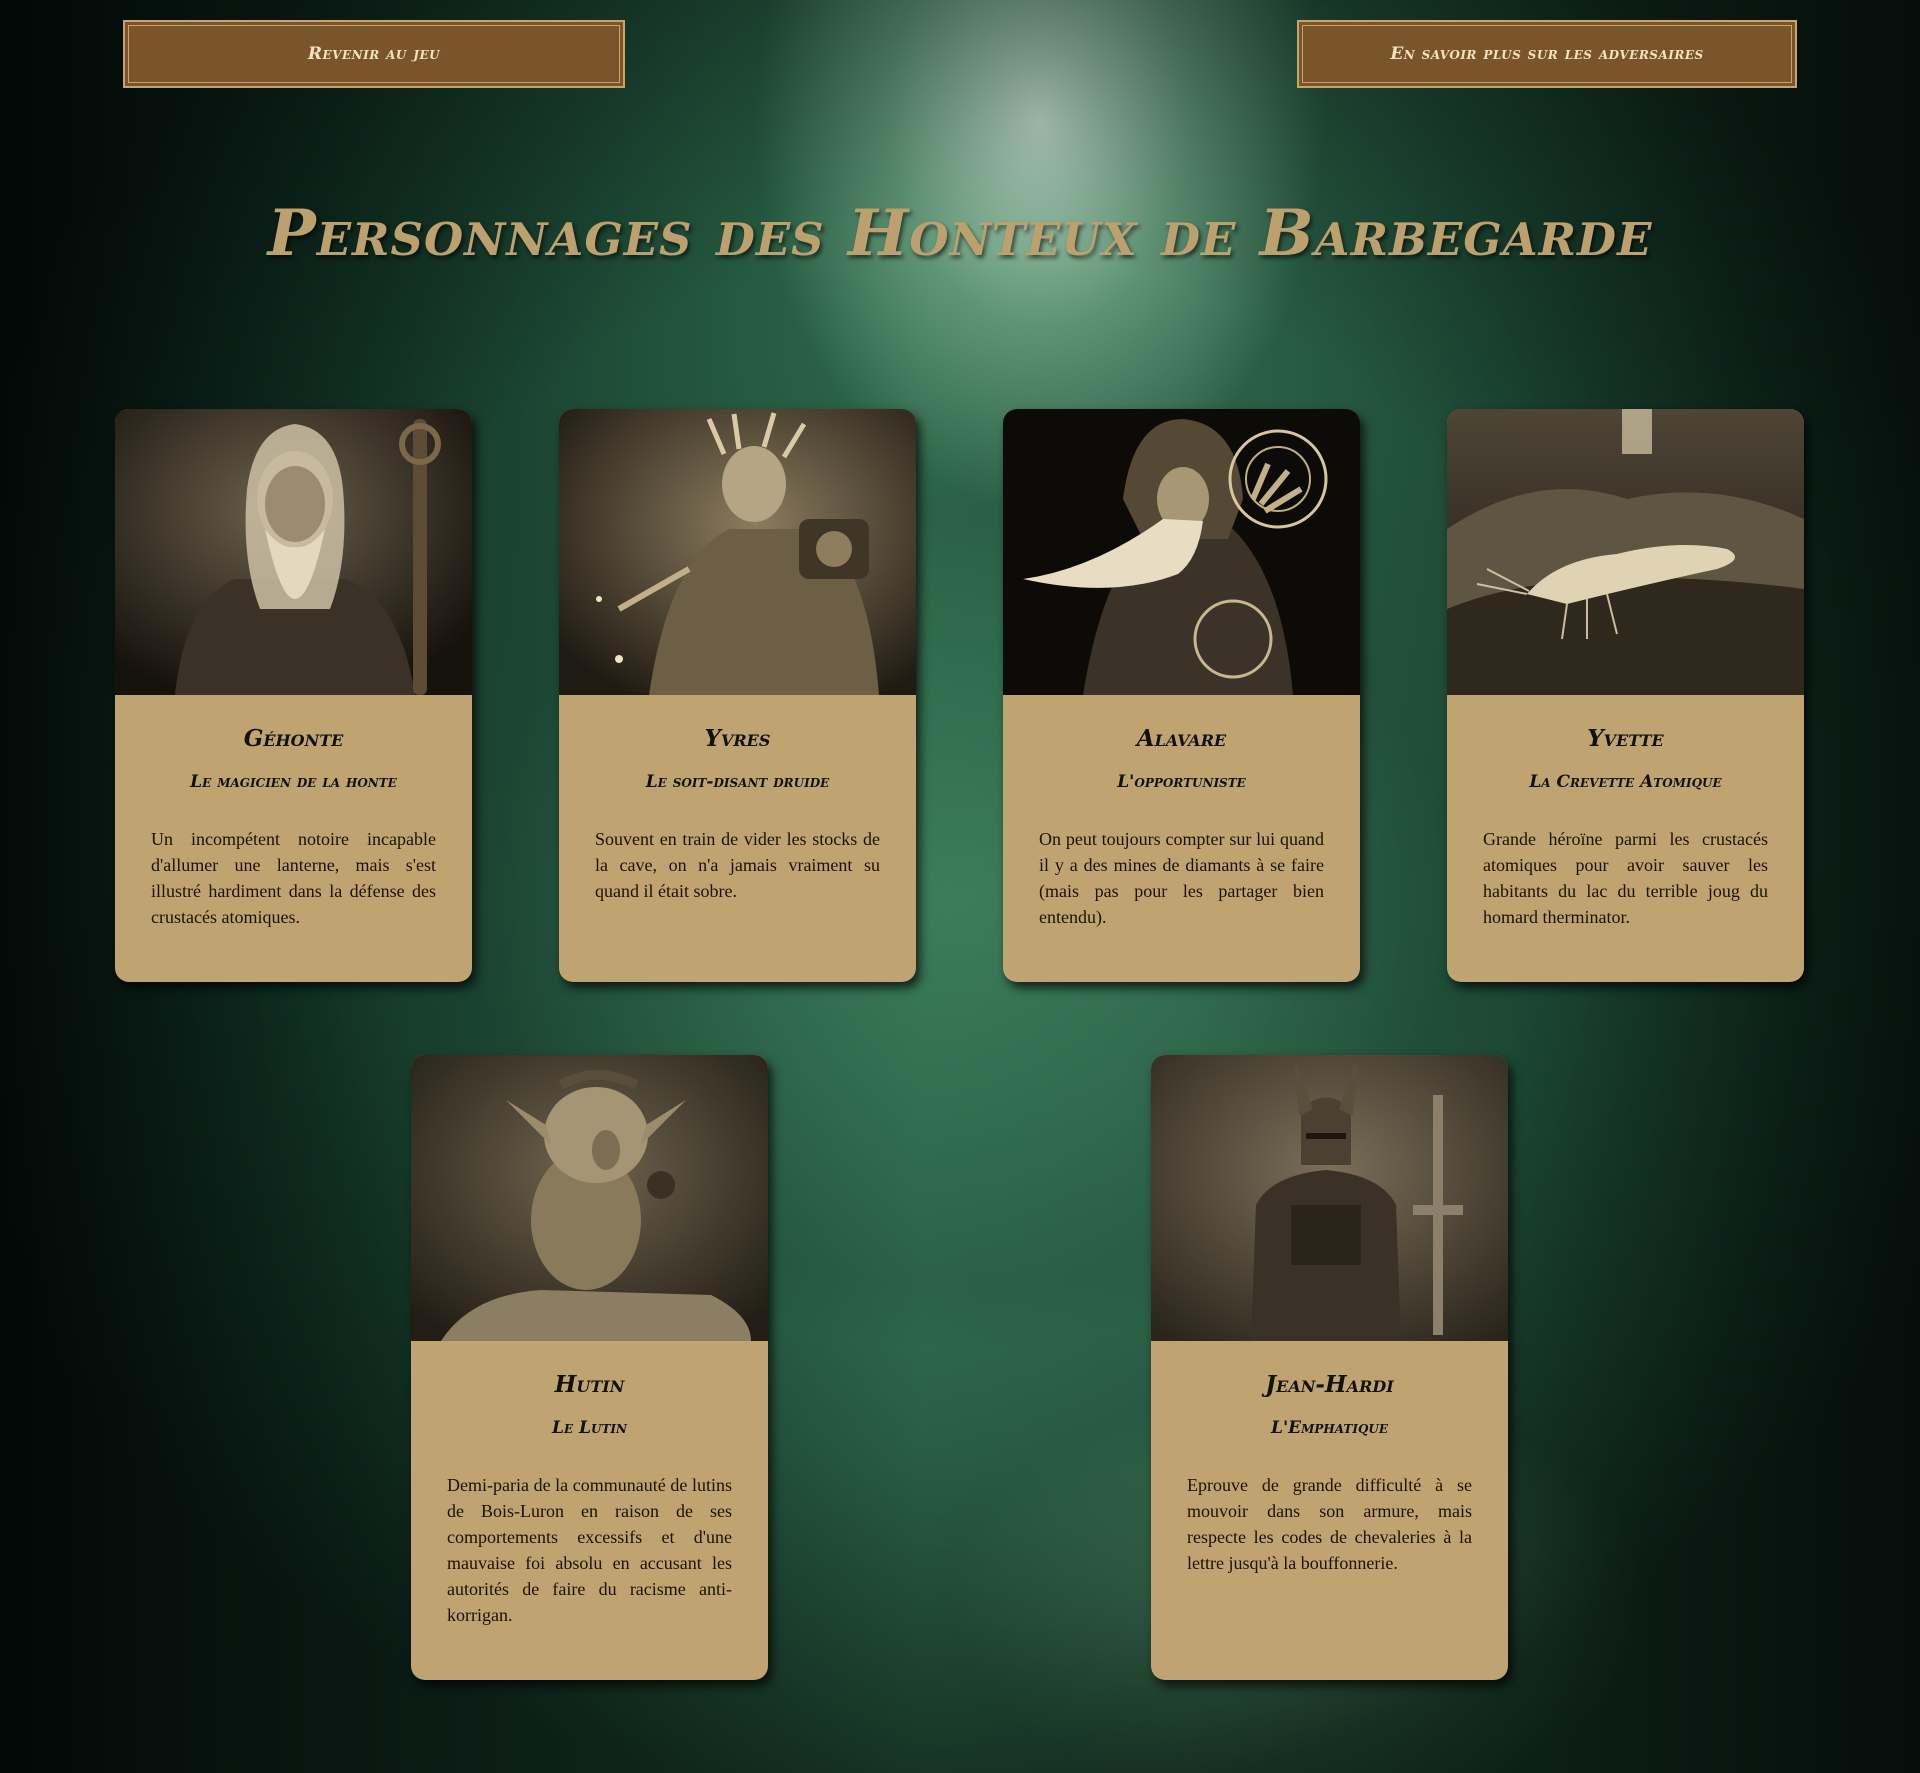  Describe the element at coordinates (737, 782) in the screenshot. I see `character-role: Le soit-disant druide` at that location.